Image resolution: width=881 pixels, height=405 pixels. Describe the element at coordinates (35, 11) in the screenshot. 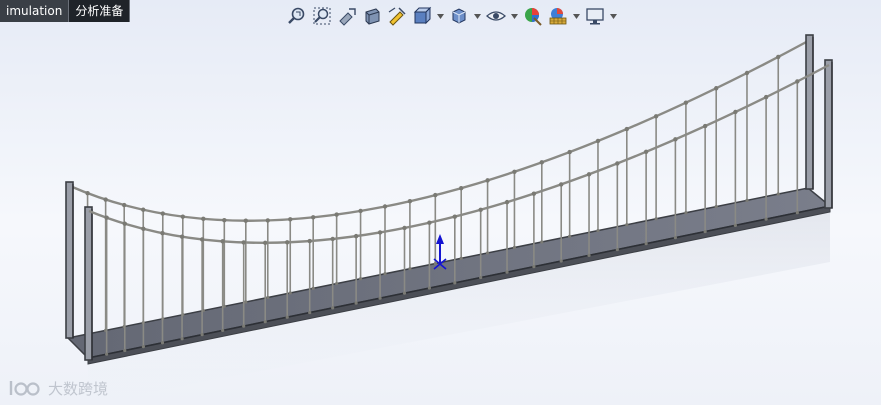

I see `tab-simulation: imulation` at that location.